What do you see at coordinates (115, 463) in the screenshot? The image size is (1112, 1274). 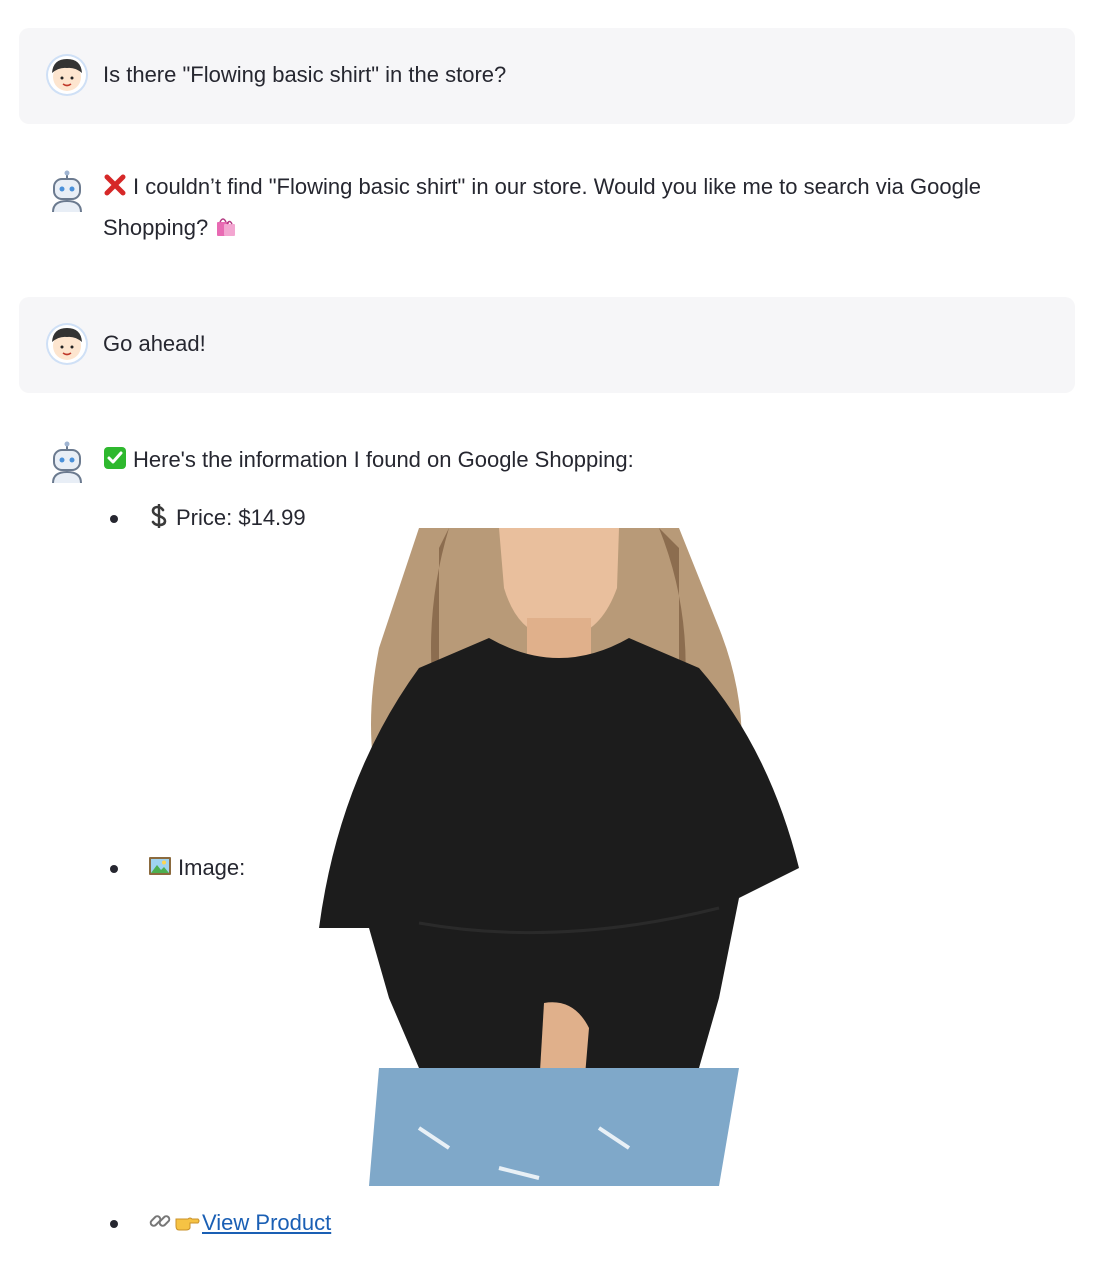 I see `green-check-mark-icon` at bounding box center [115, 463].